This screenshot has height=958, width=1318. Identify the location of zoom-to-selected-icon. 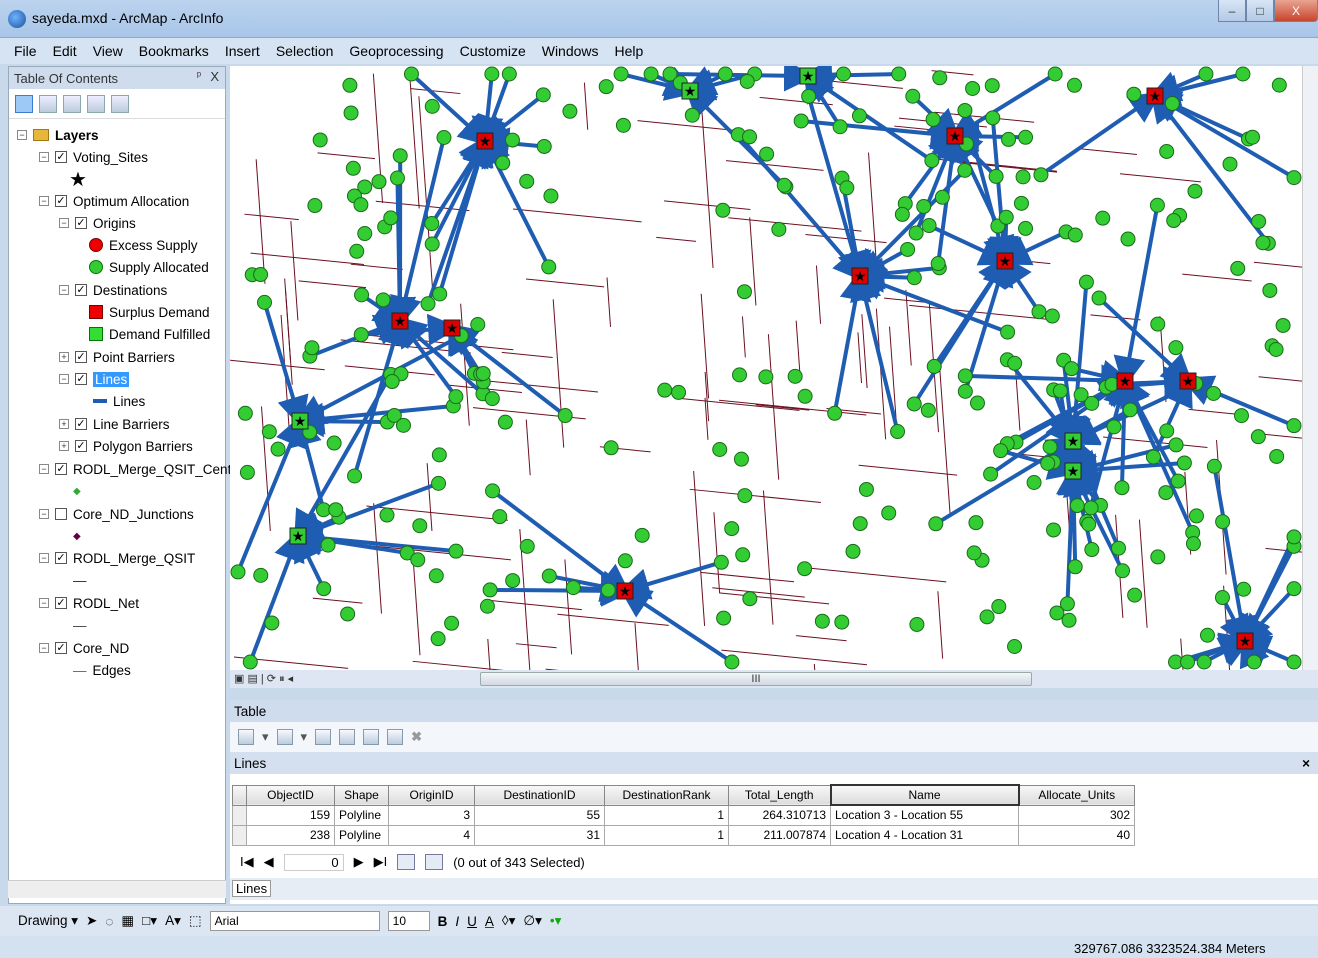
(395, 737).